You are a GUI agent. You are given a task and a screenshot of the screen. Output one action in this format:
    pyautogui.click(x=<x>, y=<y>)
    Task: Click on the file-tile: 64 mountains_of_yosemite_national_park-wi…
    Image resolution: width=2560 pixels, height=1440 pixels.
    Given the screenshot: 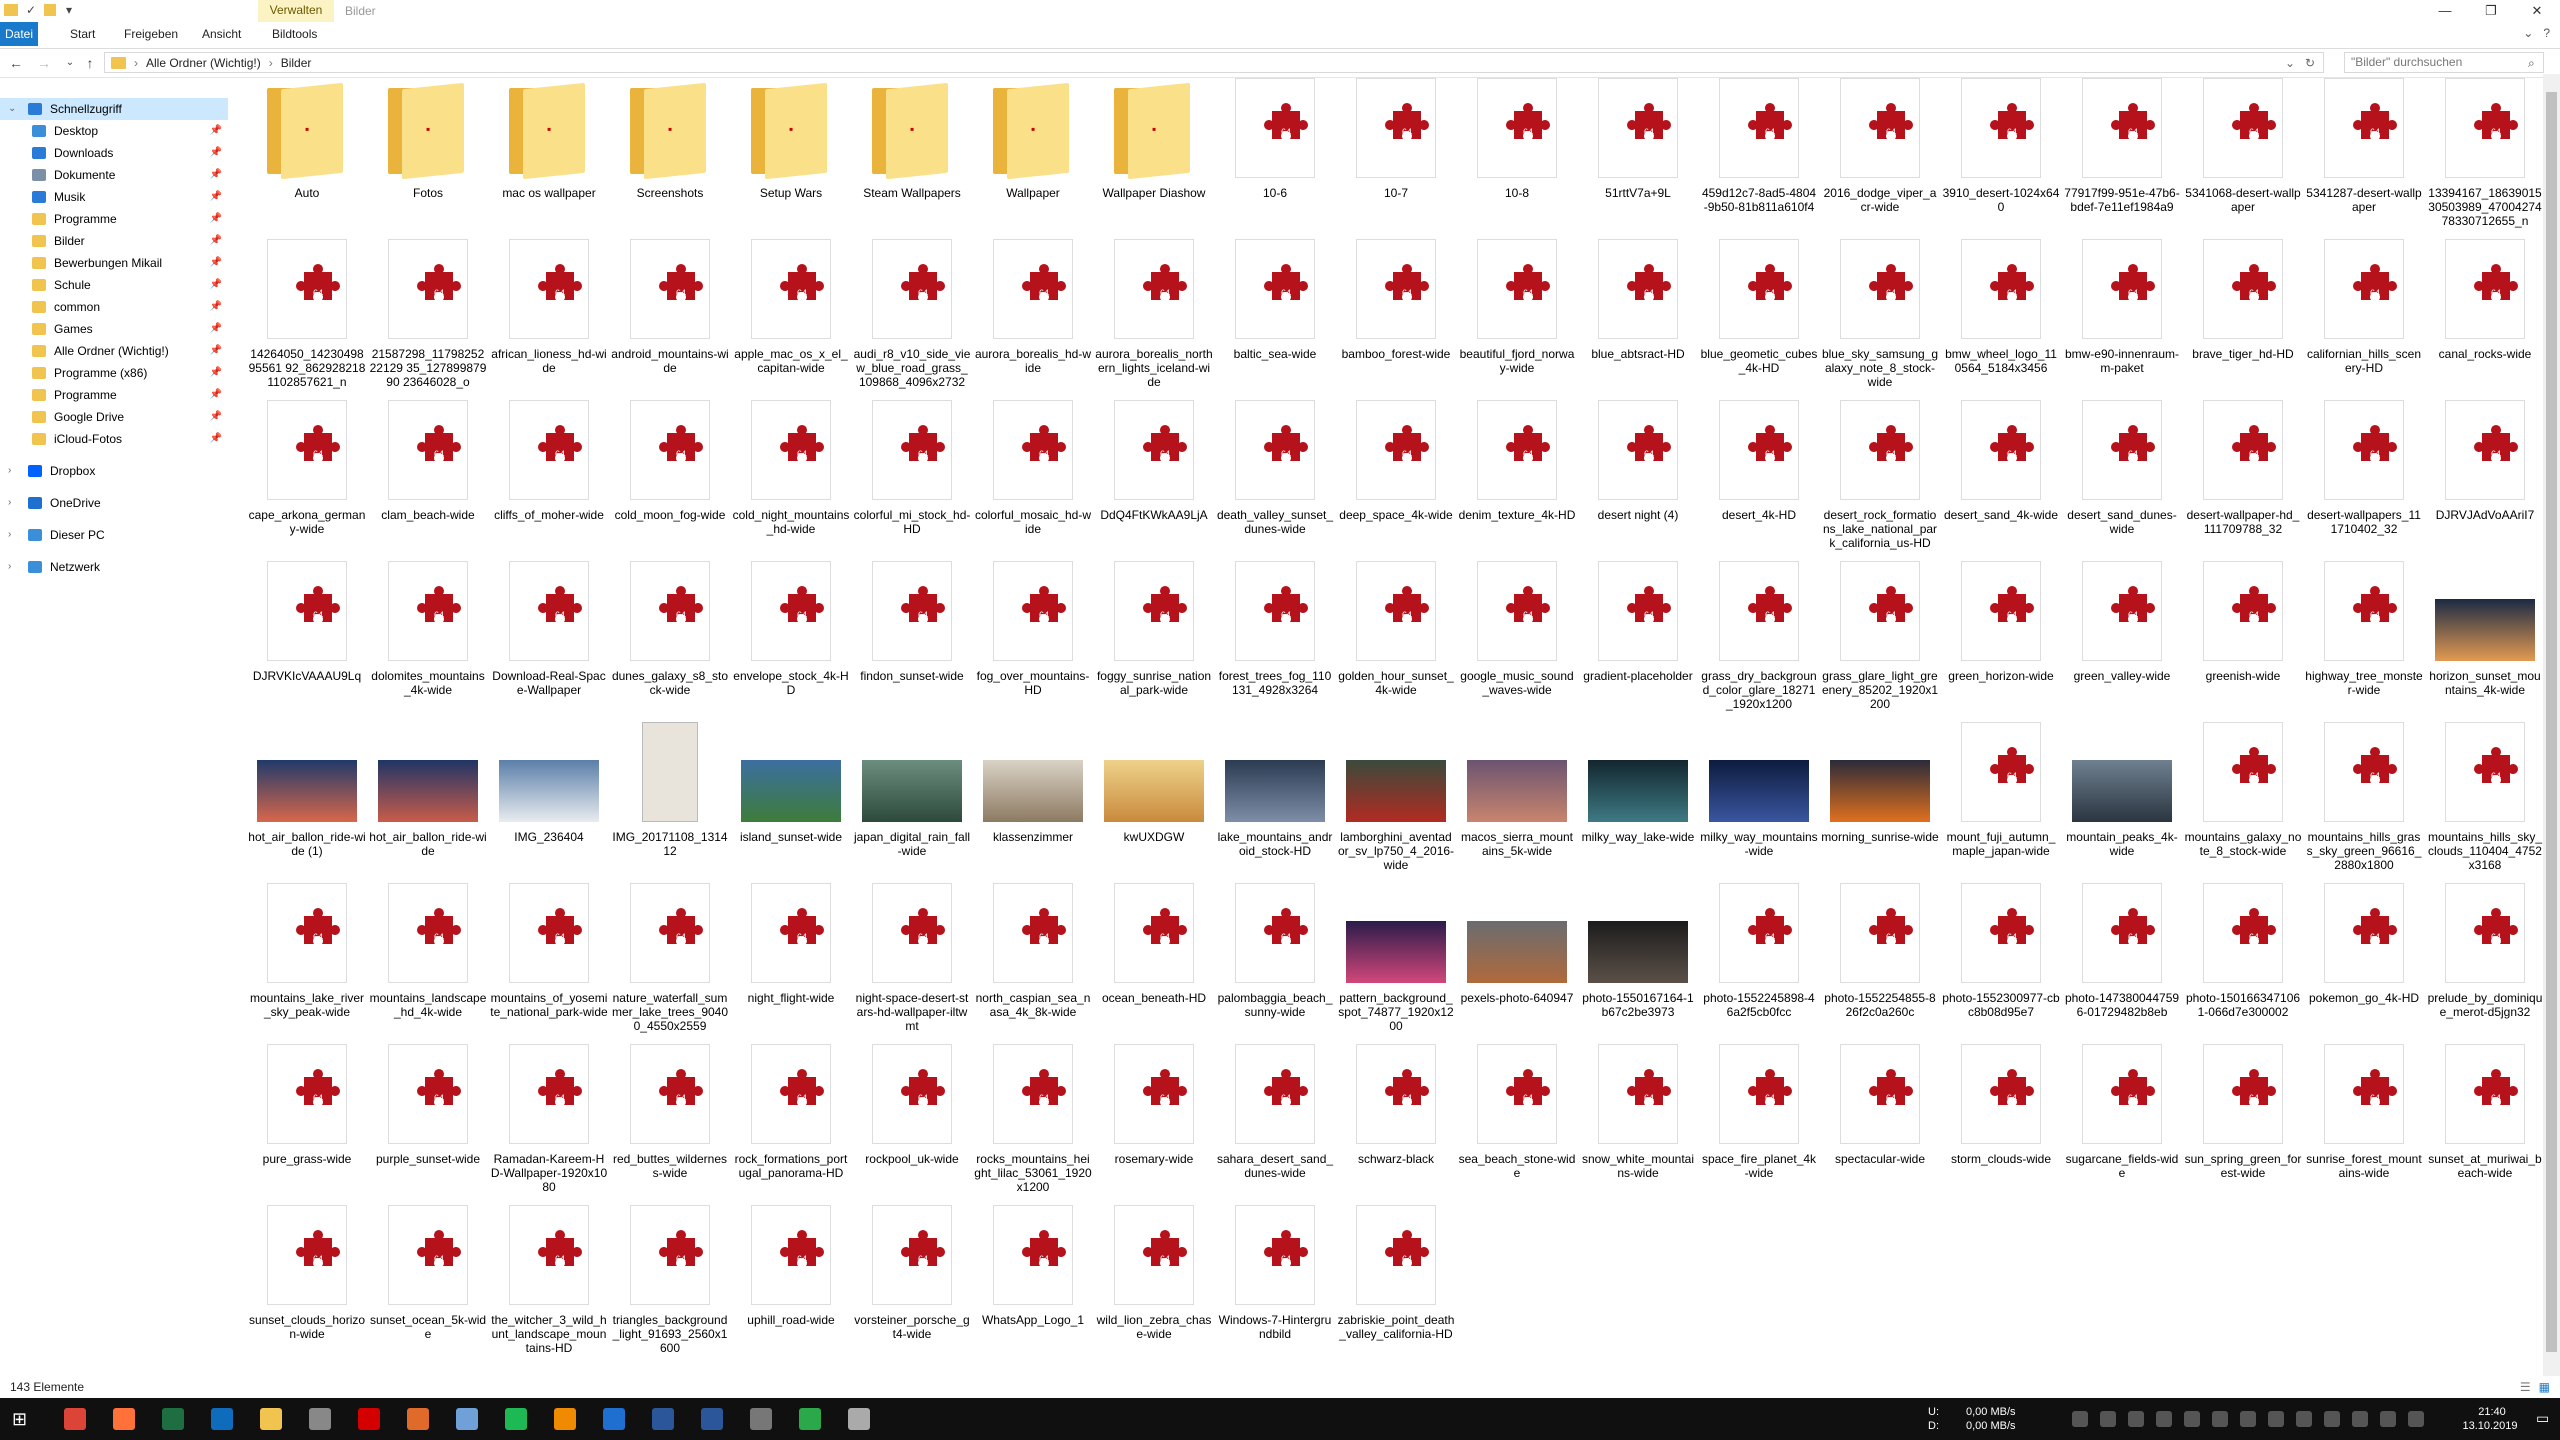 What is the action you would take?
    pyautogui.click(x=549, y=959)
    